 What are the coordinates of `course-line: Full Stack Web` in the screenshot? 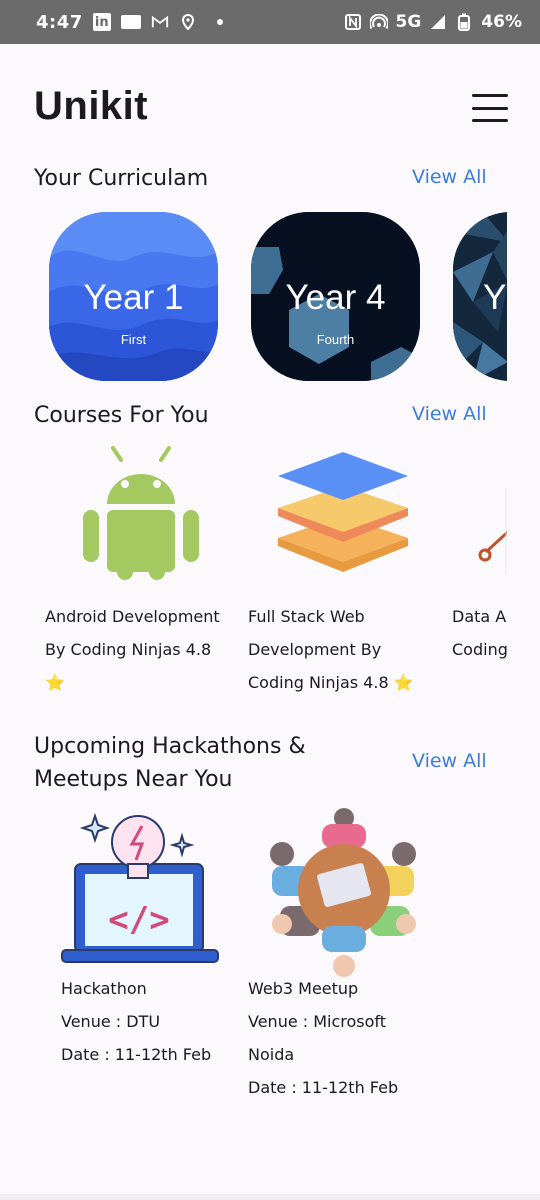 It's located at (306, 616).